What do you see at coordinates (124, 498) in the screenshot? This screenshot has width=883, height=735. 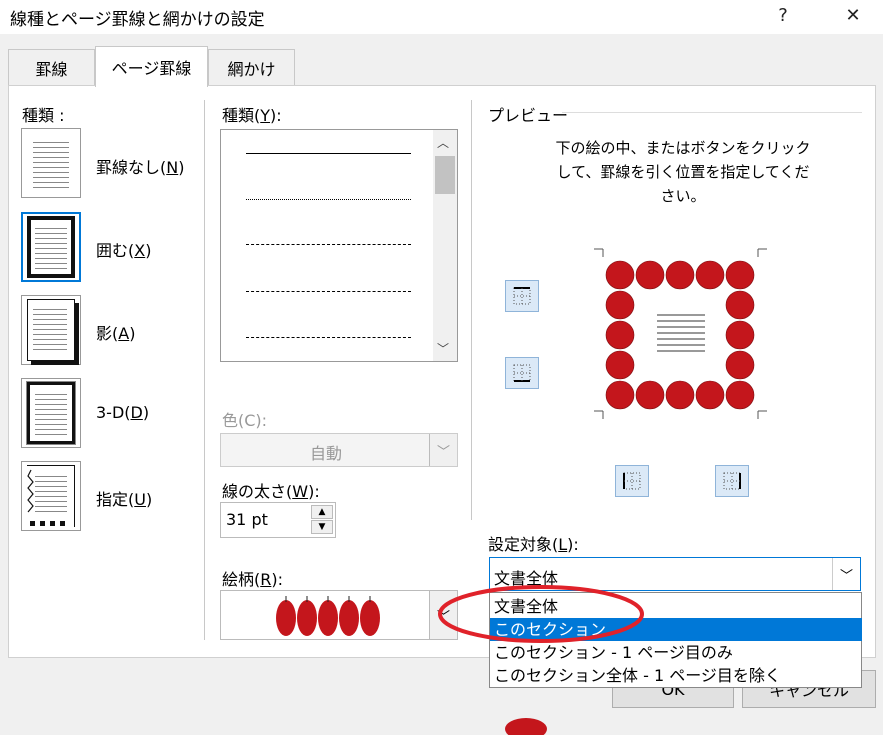 I see `setting-custom-label: 指定(U)` at bounding box center [124, 498].